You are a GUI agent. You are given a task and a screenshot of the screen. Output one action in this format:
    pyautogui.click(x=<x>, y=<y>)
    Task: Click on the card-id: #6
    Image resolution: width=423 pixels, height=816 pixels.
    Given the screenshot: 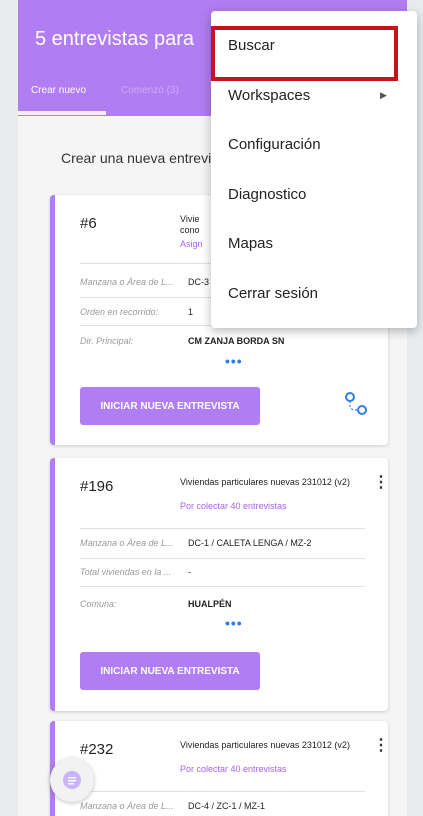 What is the action you would take?
    pyautogui.click(x=88, y=223)
    